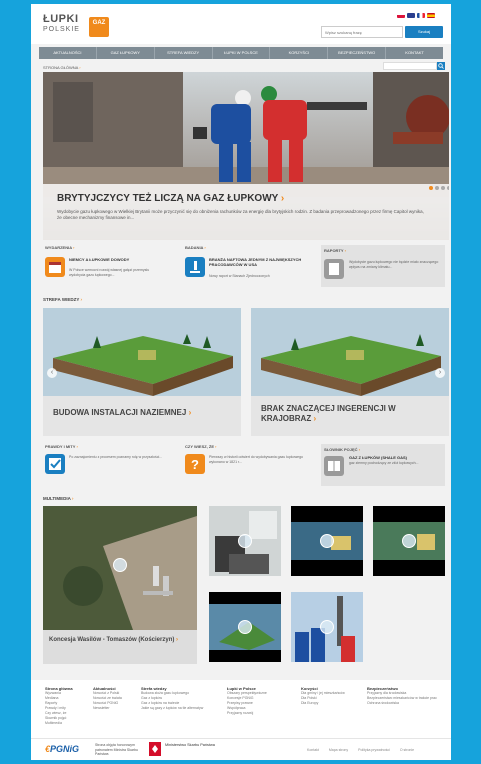 The width and height of the screenshot is (481, 764). Describe the element at coordinates (394, 457) in the screenshot. I see `info-box-title: GAZ Z ŁUPKÓW (SHALE GAS)` at that location.